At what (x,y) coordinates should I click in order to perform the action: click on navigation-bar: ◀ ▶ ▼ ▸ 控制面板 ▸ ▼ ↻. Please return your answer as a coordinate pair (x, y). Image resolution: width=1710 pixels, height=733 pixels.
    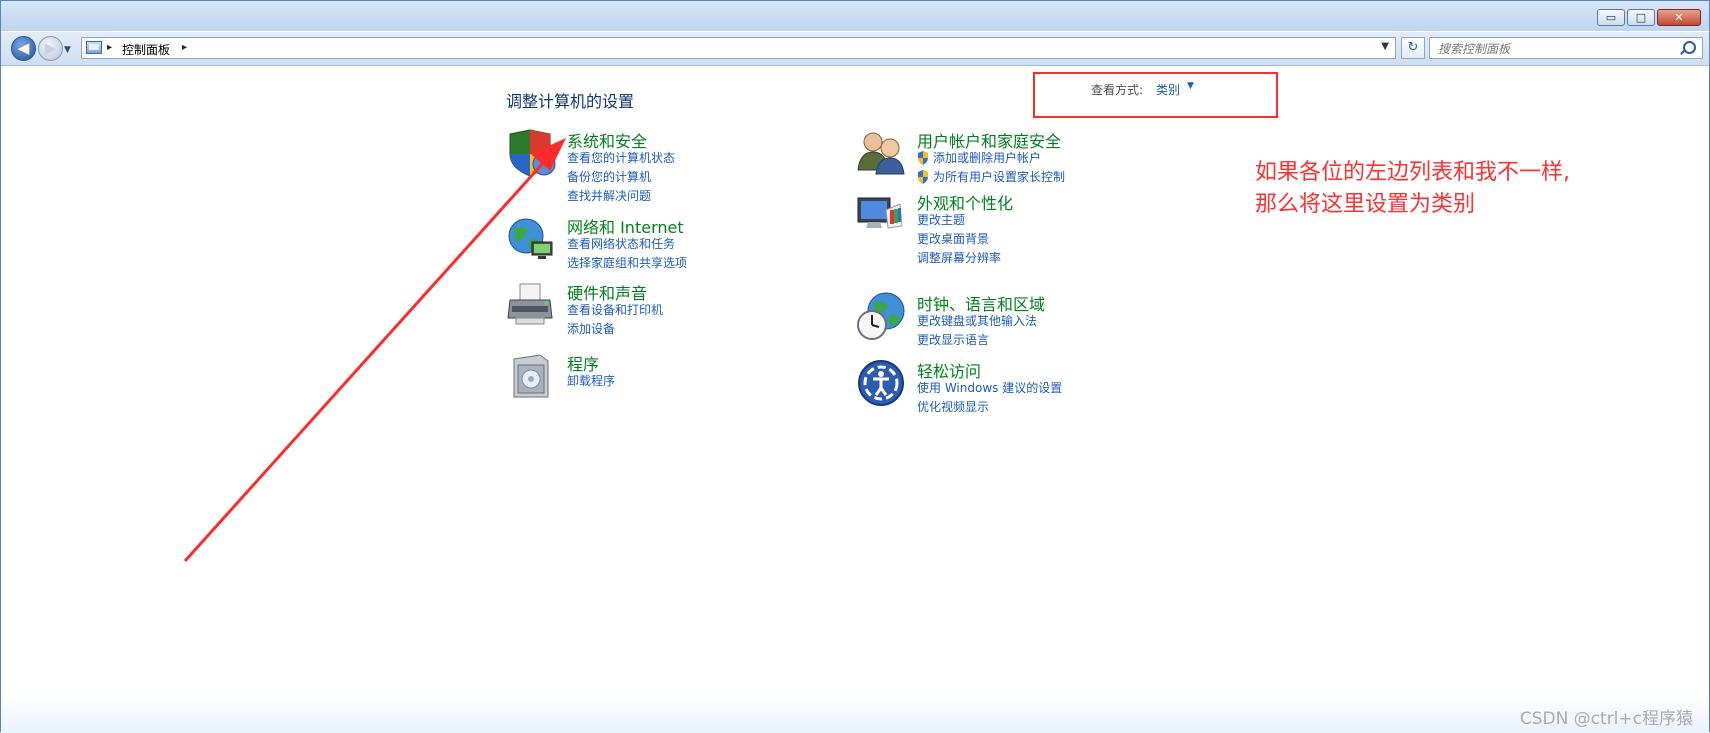
    Looking at the image, I should click on (855, 49).